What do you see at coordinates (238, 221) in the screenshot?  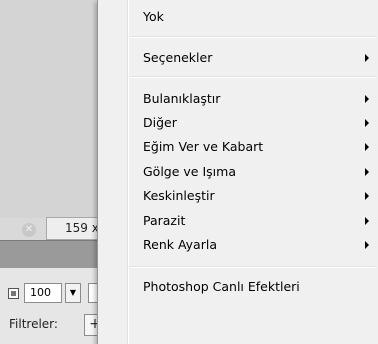 I see `menu-item-parazit: Parazit` at bounding box center [238, 221].